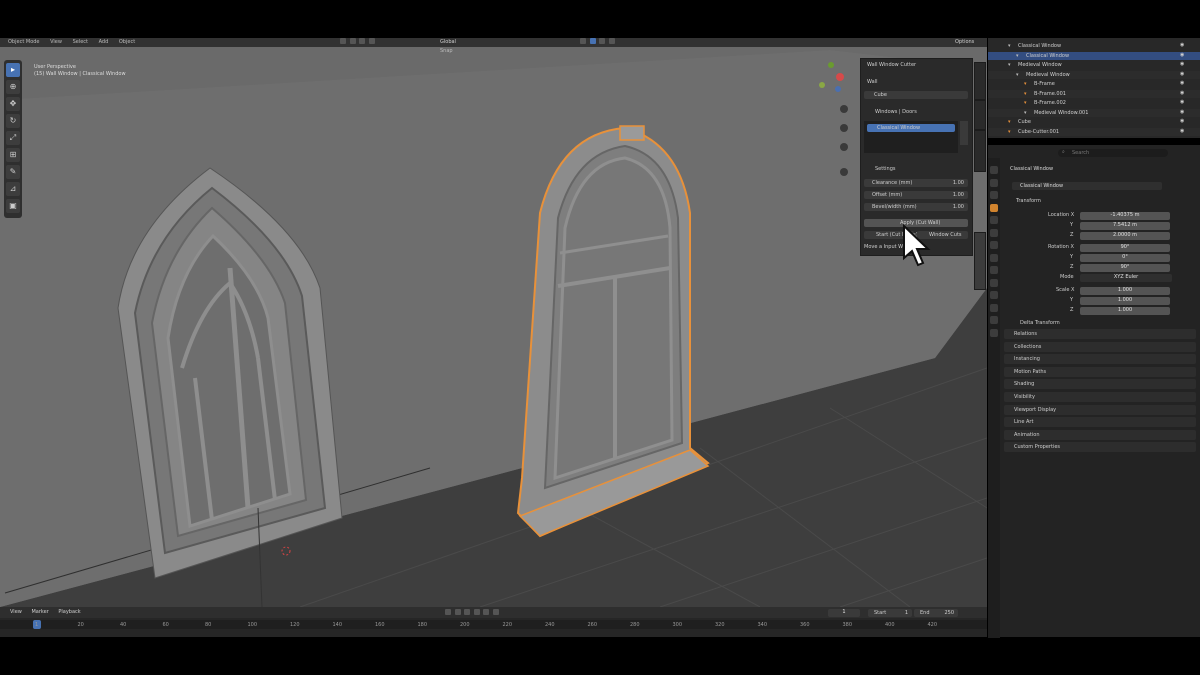  Describe the element at coordinates (446, 51) in the screenshot. I see `snap-dropdown: Snap` at that location.